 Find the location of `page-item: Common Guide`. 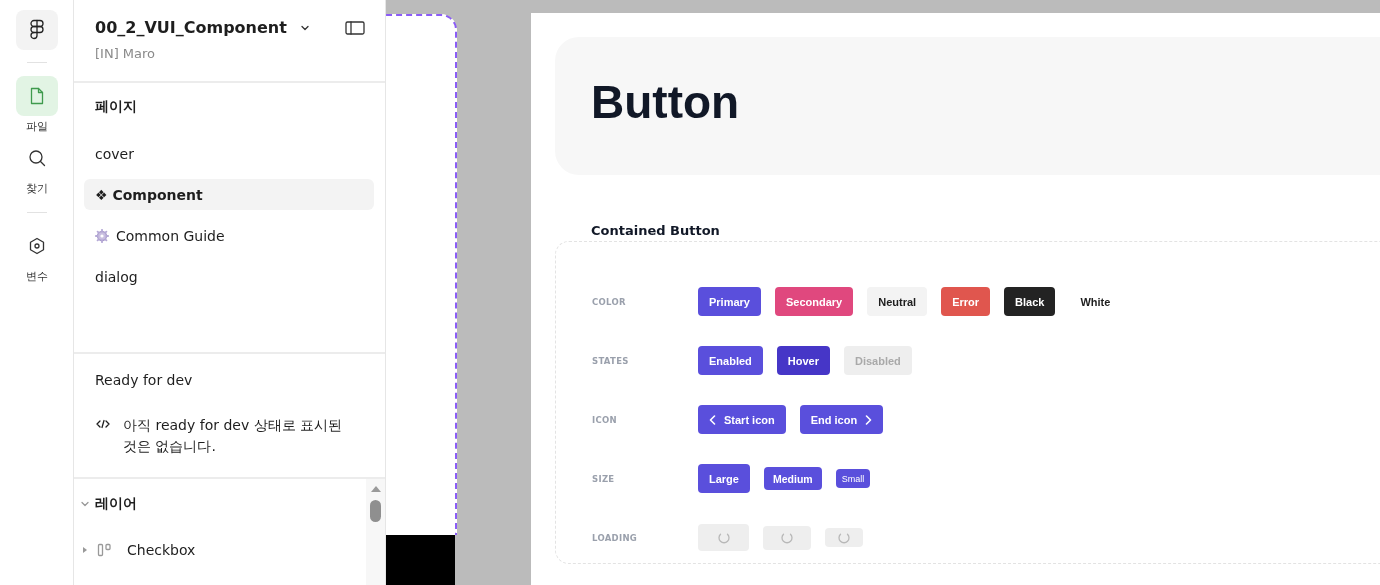

page-item: Common Guide is located at coordinates (229, 235).